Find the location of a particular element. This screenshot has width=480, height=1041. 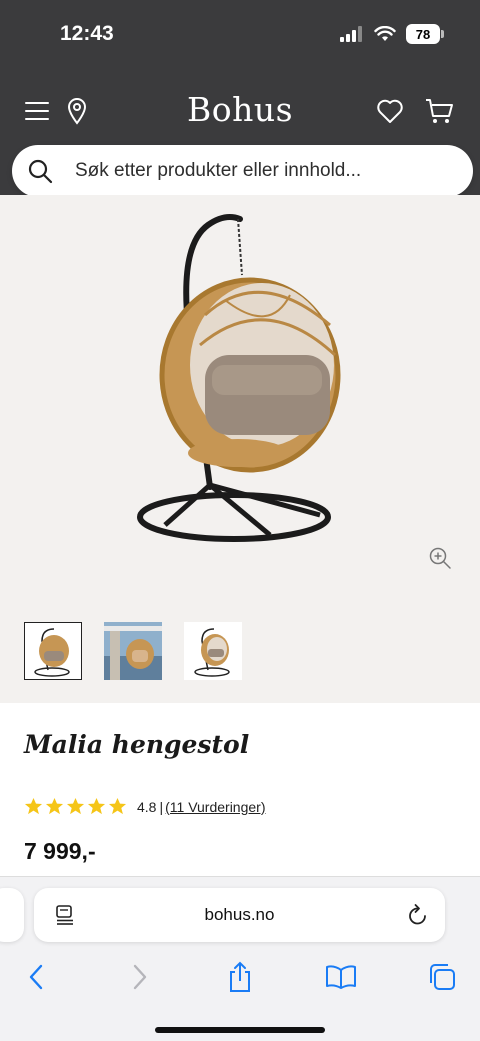

rating-value: 4.8 is located at coordinates (147, 806).